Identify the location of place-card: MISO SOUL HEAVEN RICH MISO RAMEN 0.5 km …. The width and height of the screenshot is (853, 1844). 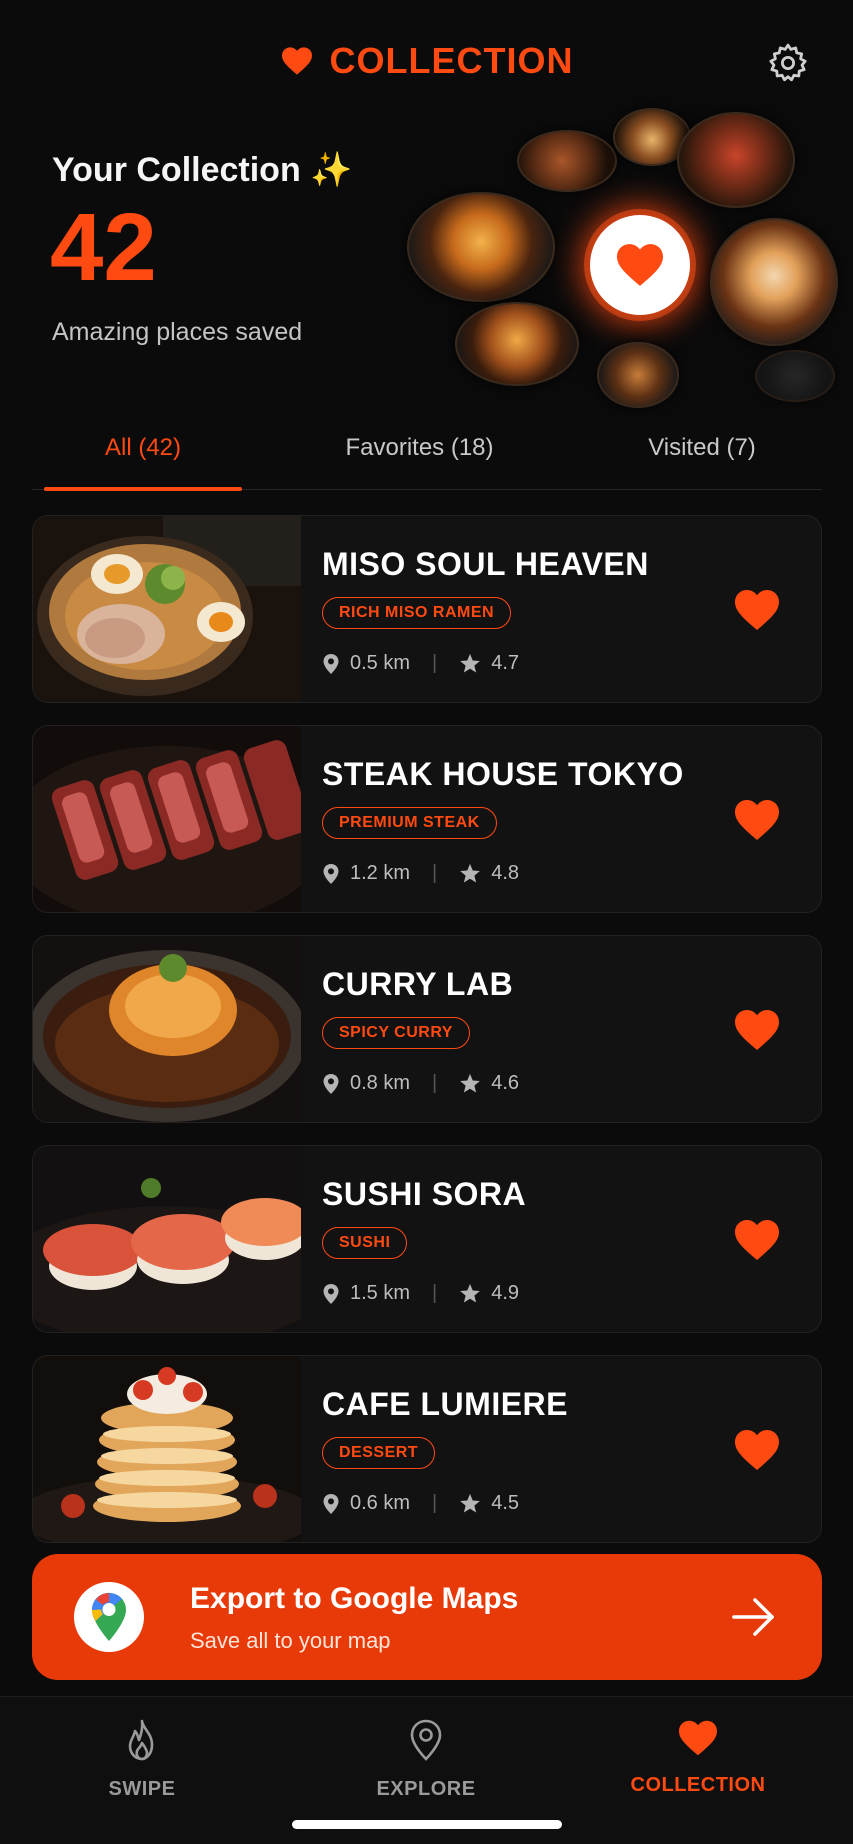
(427, 609).